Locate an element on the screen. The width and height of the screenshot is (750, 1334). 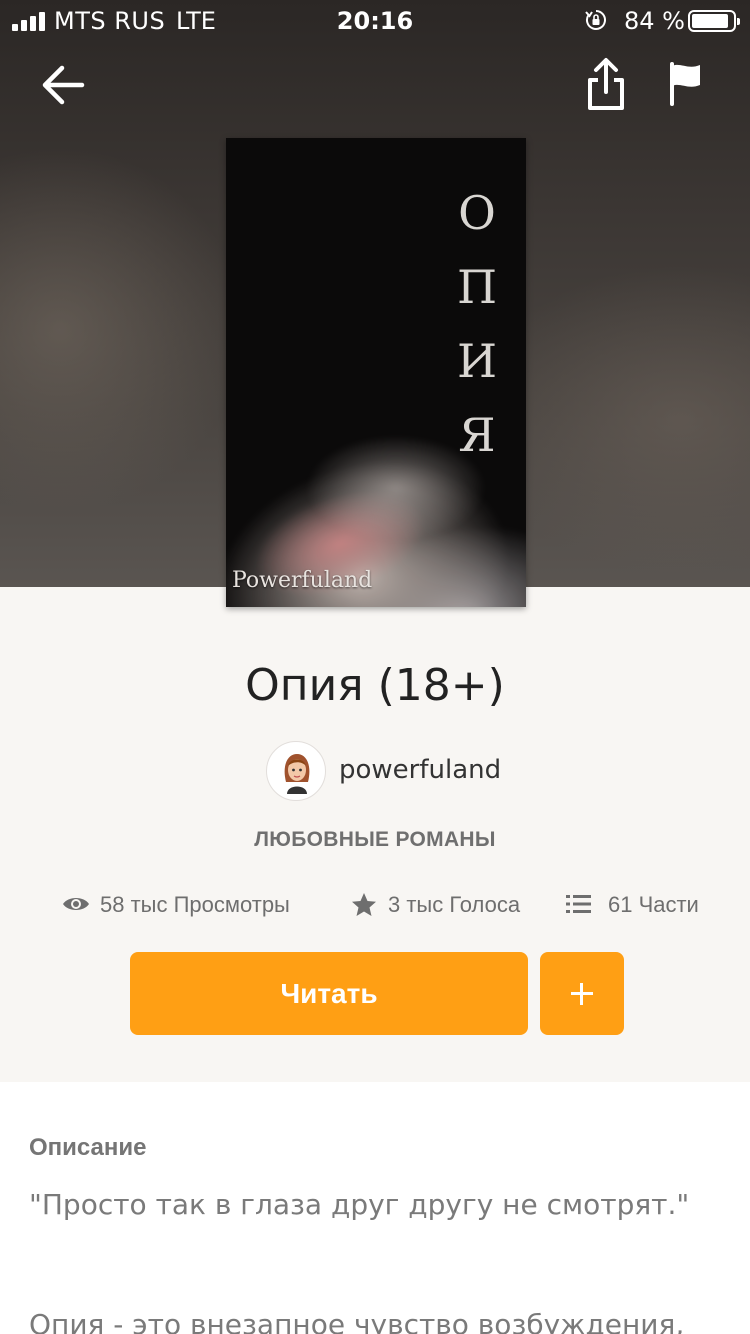
share-icon is located at coordinates (606, 84).